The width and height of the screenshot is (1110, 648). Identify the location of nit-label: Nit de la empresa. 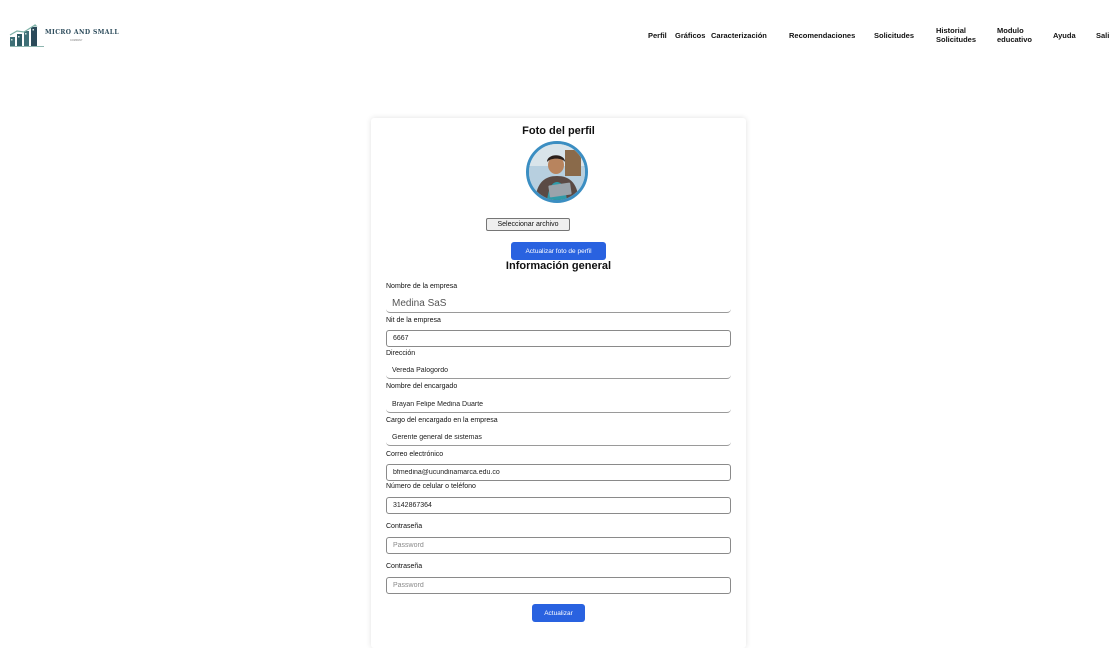
(413, 320).